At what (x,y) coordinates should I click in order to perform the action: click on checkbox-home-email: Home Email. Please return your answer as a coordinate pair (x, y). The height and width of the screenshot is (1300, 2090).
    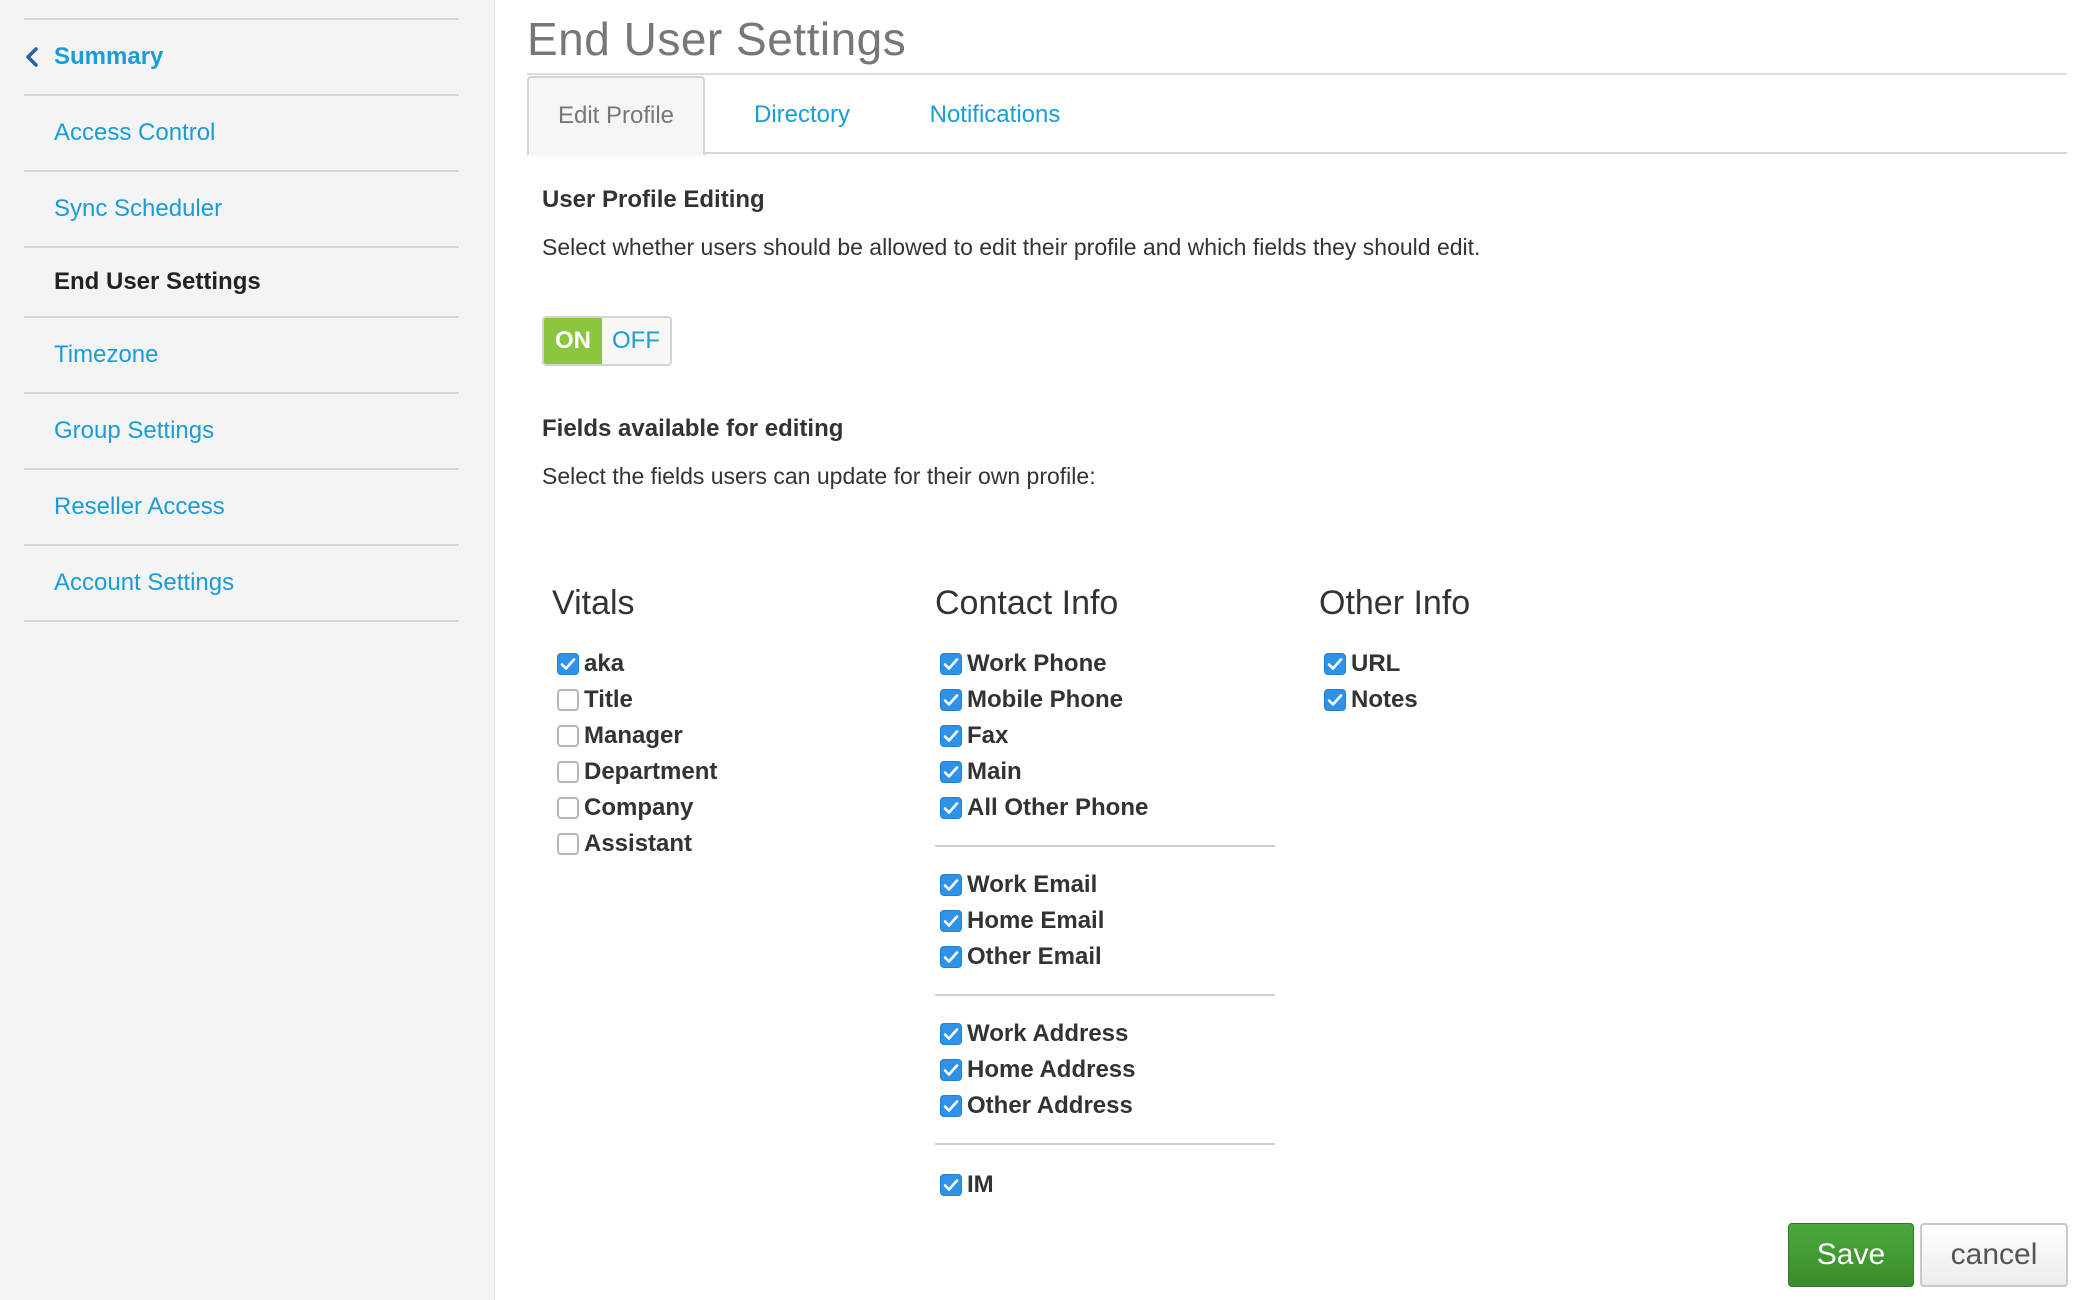
    Looking at the image, I should click on (1105, 921).